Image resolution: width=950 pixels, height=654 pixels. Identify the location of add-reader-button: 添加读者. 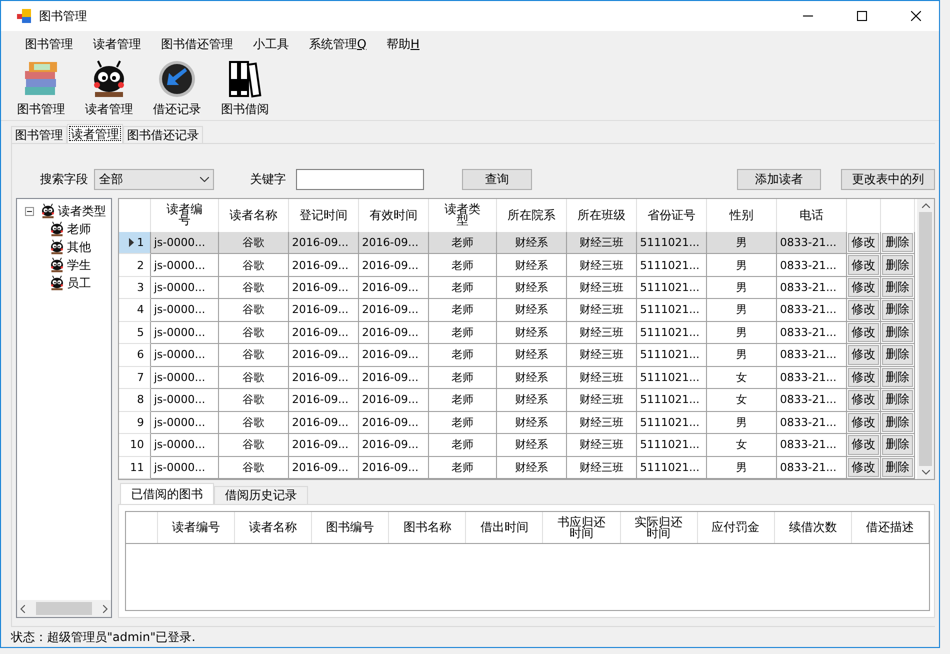
(779, 179).